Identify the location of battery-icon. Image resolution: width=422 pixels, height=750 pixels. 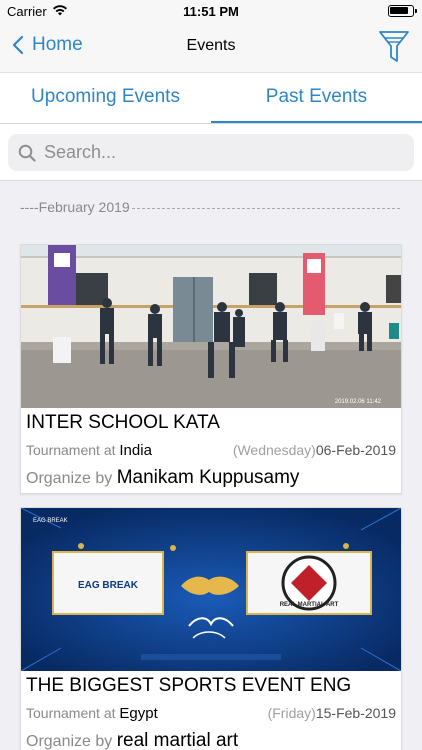
(402, 11).